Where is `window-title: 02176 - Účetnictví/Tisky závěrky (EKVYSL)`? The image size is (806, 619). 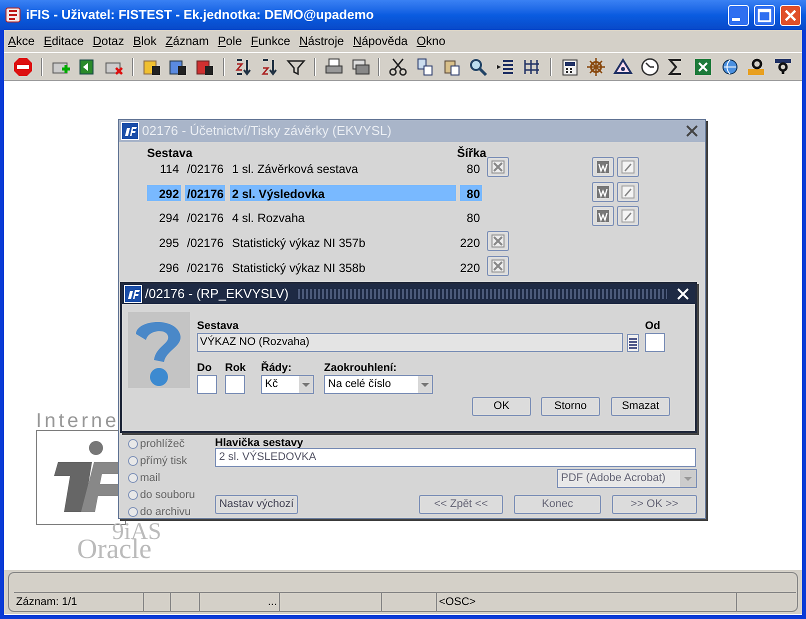 window-title: 02176 - Účetnictví/Tisky závěrky (EKVYSL) is located at coordinates (267, 131).